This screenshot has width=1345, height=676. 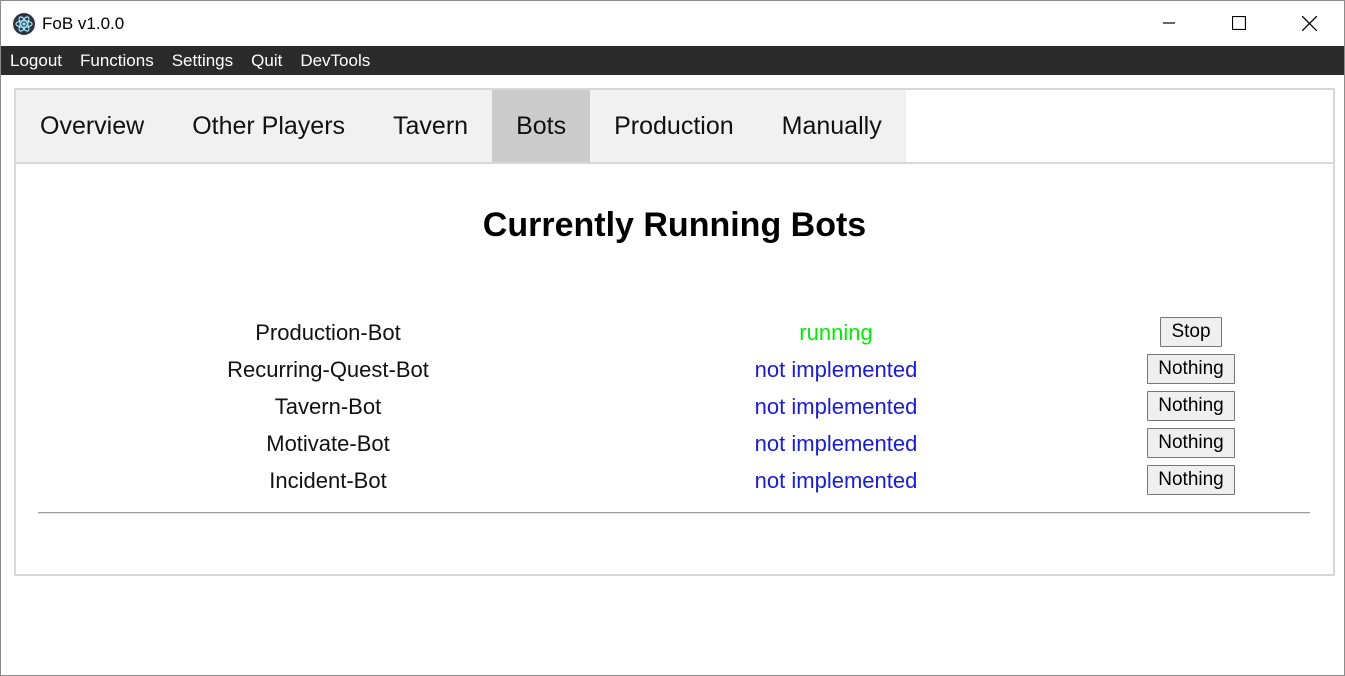 I want to click on menu-devtools: DevTools, so click(x=335, y=60).